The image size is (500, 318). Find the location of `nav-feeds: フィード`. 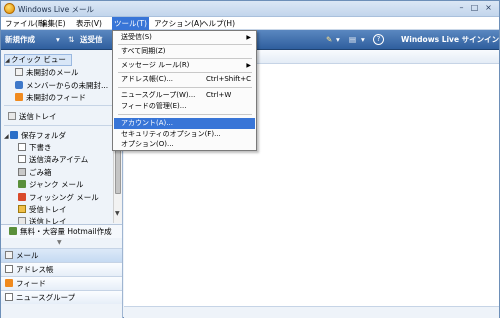

nav-feeds: フィード is located at coordinates (61, 283).